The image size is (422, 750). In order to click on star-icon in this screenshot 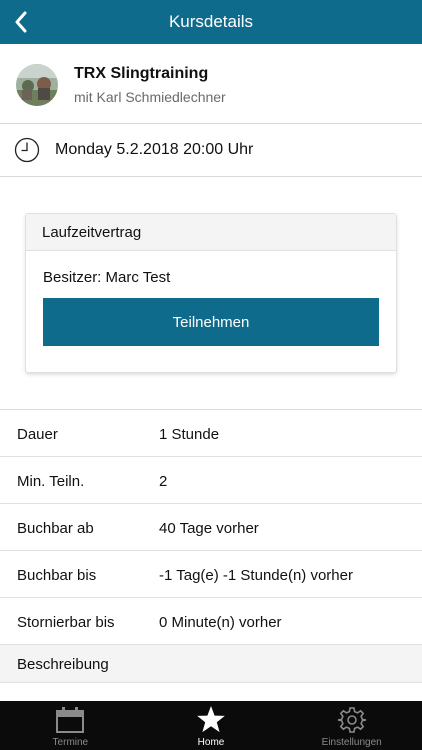, I will do `click(211, 719)`.